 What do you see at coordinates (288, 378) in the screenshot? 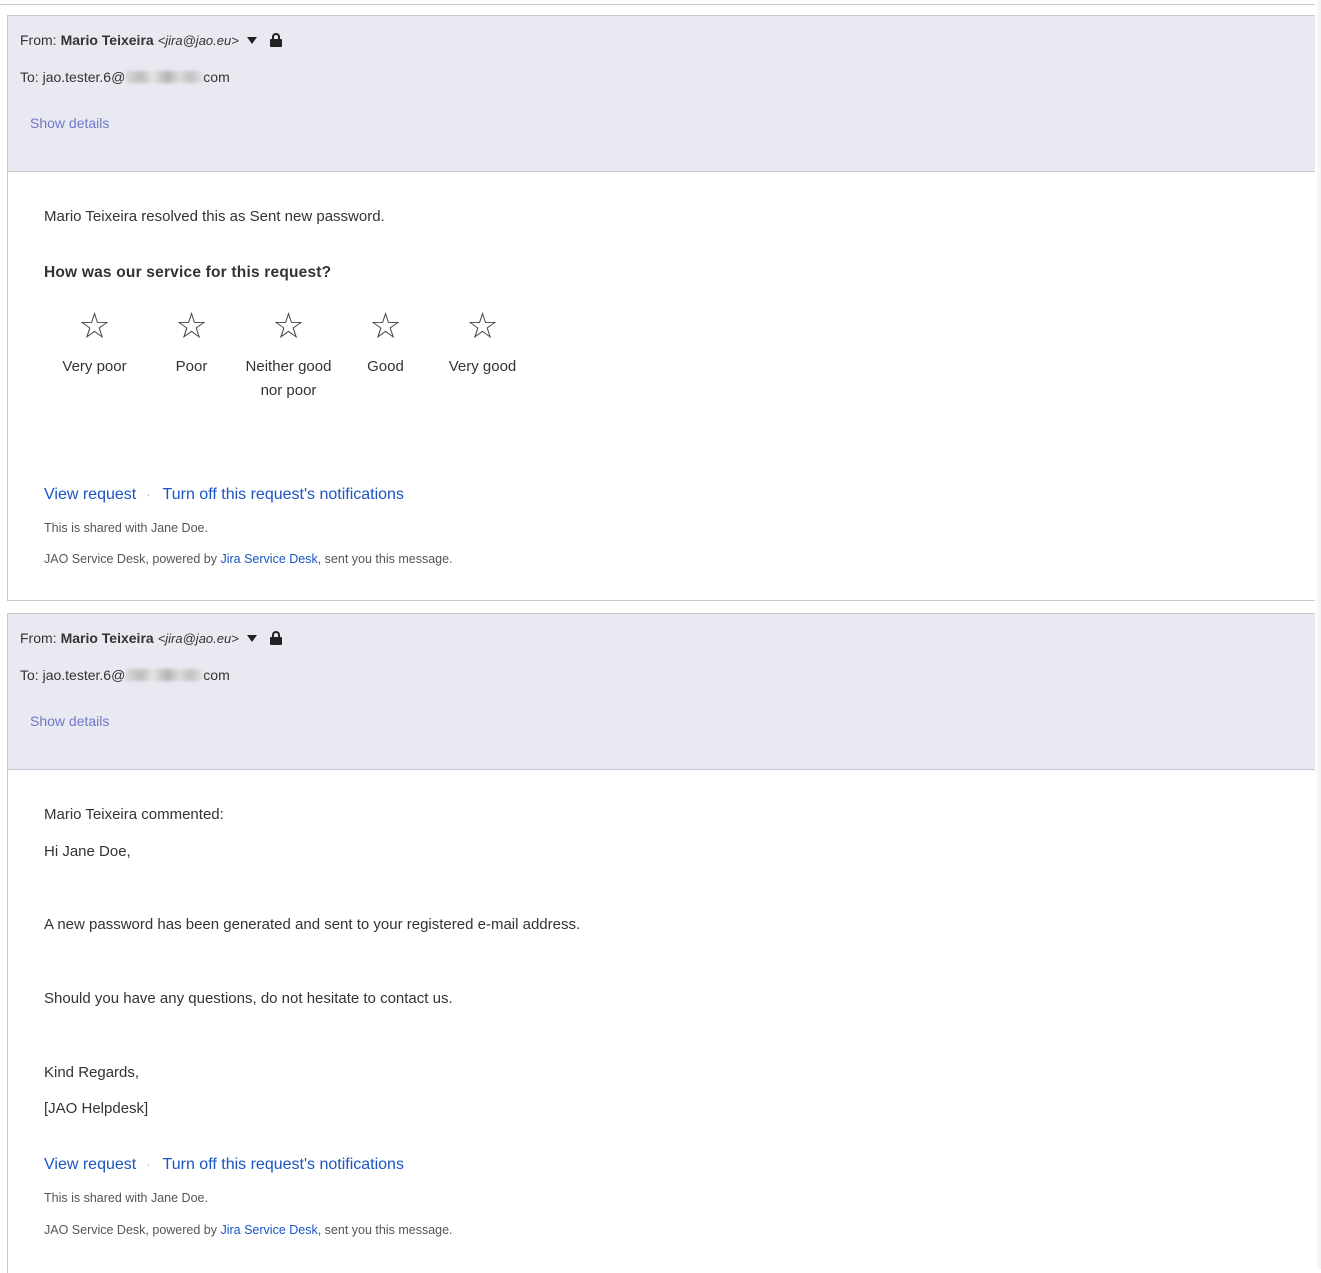
I see `rating-label: Neither good nor poor` at bounding box center [288, 378].